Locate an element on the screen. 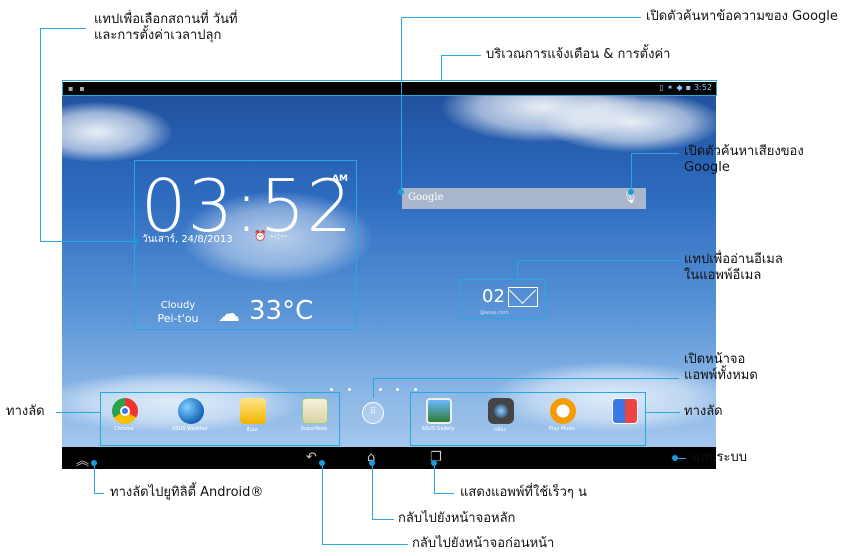 This screenshot has height=556, width=854. system-bar: ︽ ↶ ⌂ ❐ is located at coordinates (389, 458).